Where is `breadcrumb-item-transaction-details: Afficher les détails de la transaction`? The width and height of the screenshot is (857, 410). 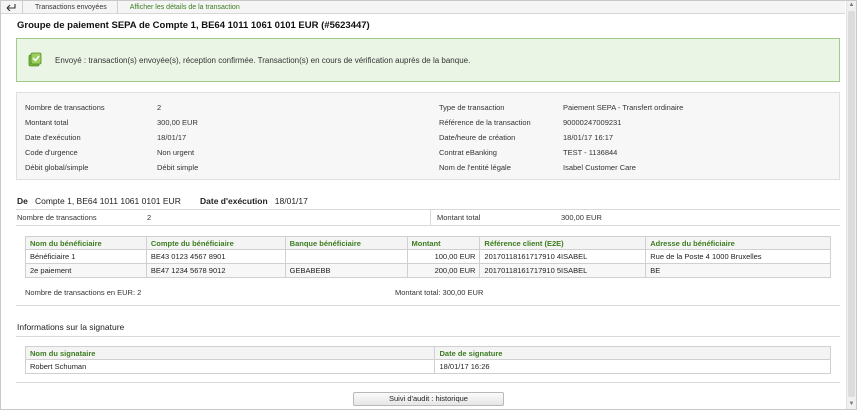
breadcrumb-item-transaction-details: Afficher les détails de la transaction is located at coordinates (184, 7).